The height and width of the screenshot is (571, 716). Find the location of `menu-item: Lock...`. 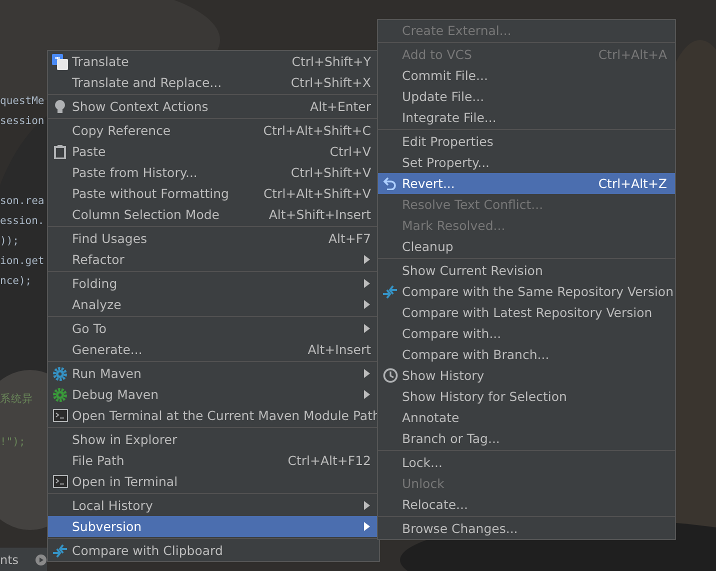

menu-item: Lock... is located at coordinates (526, 462).